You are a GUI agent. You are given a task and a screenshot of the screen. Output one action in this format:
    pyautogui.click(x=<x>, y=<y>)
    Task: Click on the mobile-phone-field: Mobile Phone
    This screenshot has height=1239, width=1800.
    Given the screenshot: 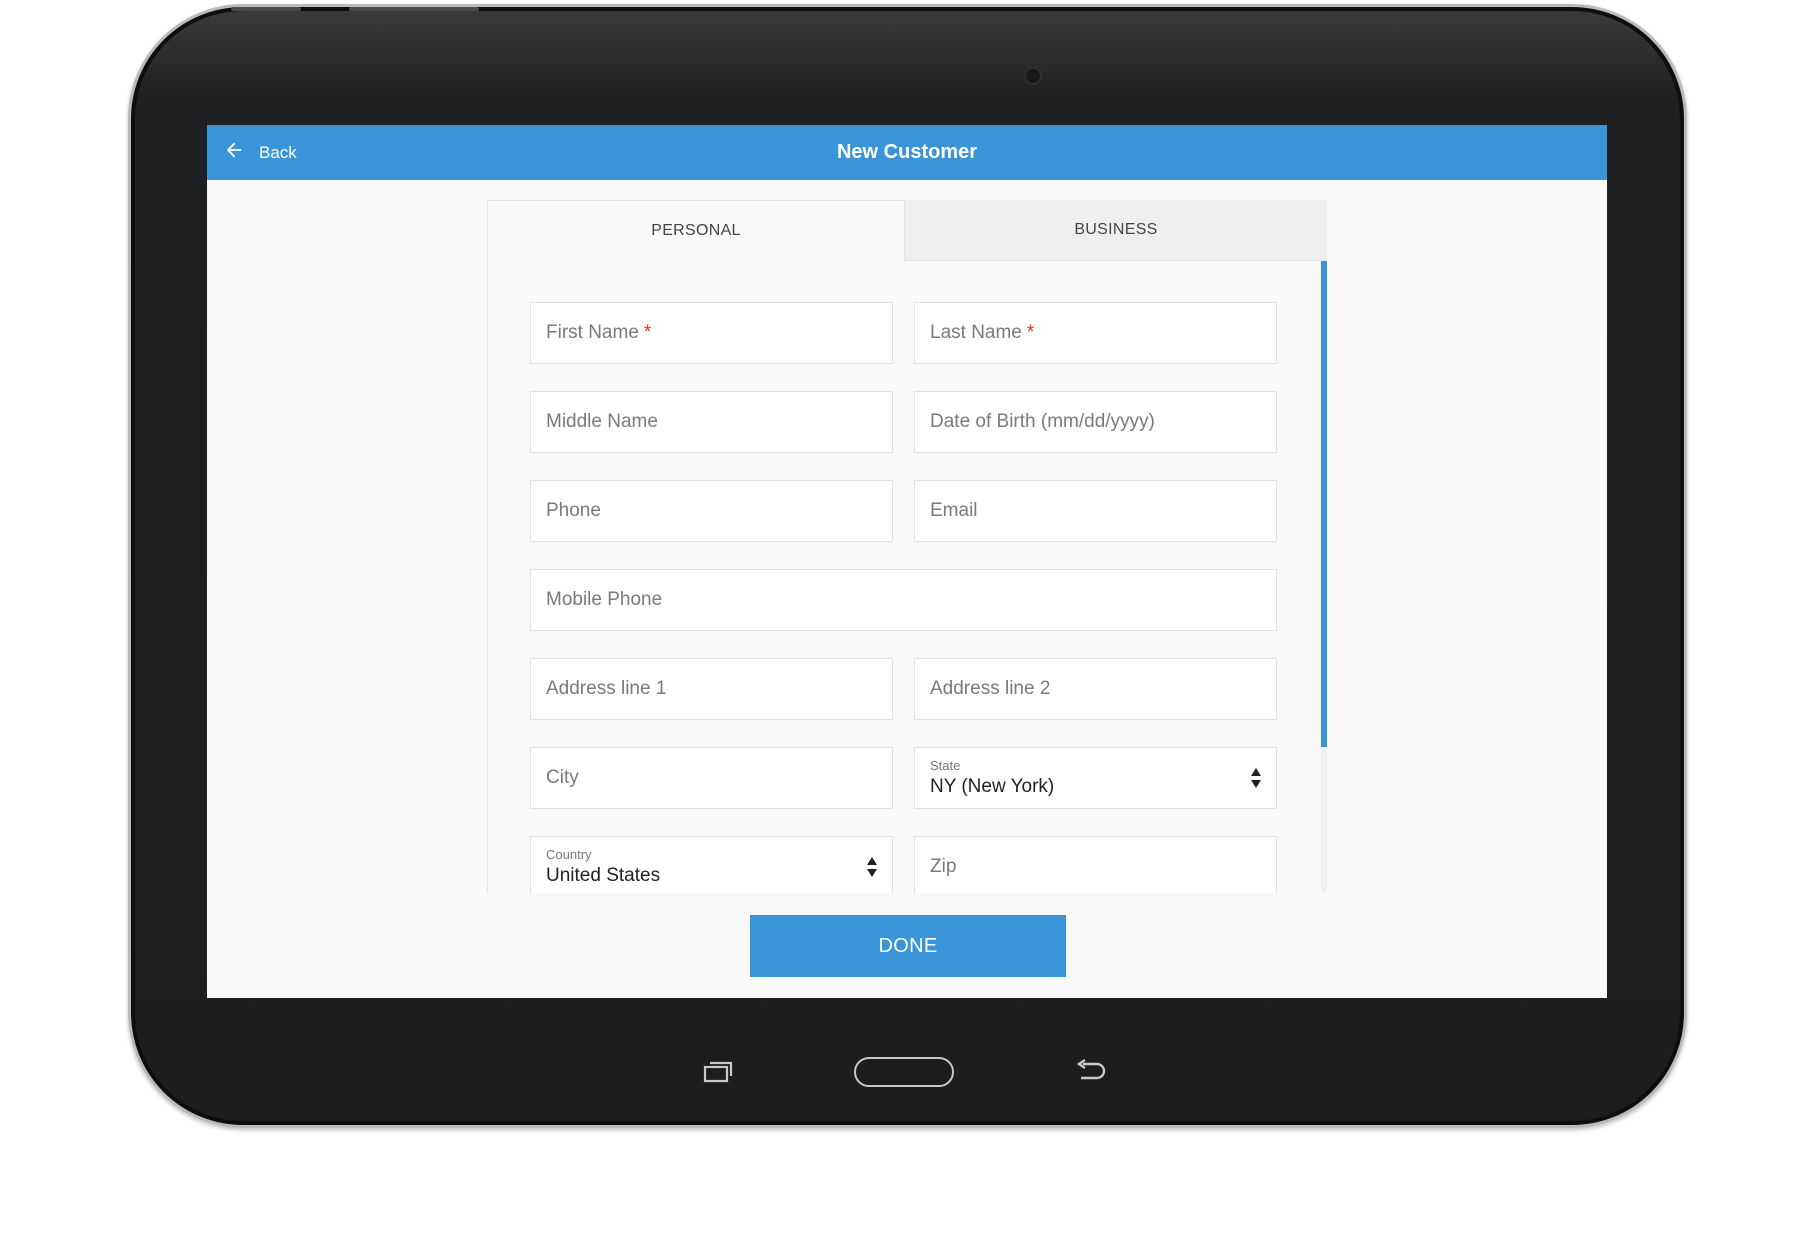 What is the action you would take?
    pyautogui.click(x=903, y=600)
    